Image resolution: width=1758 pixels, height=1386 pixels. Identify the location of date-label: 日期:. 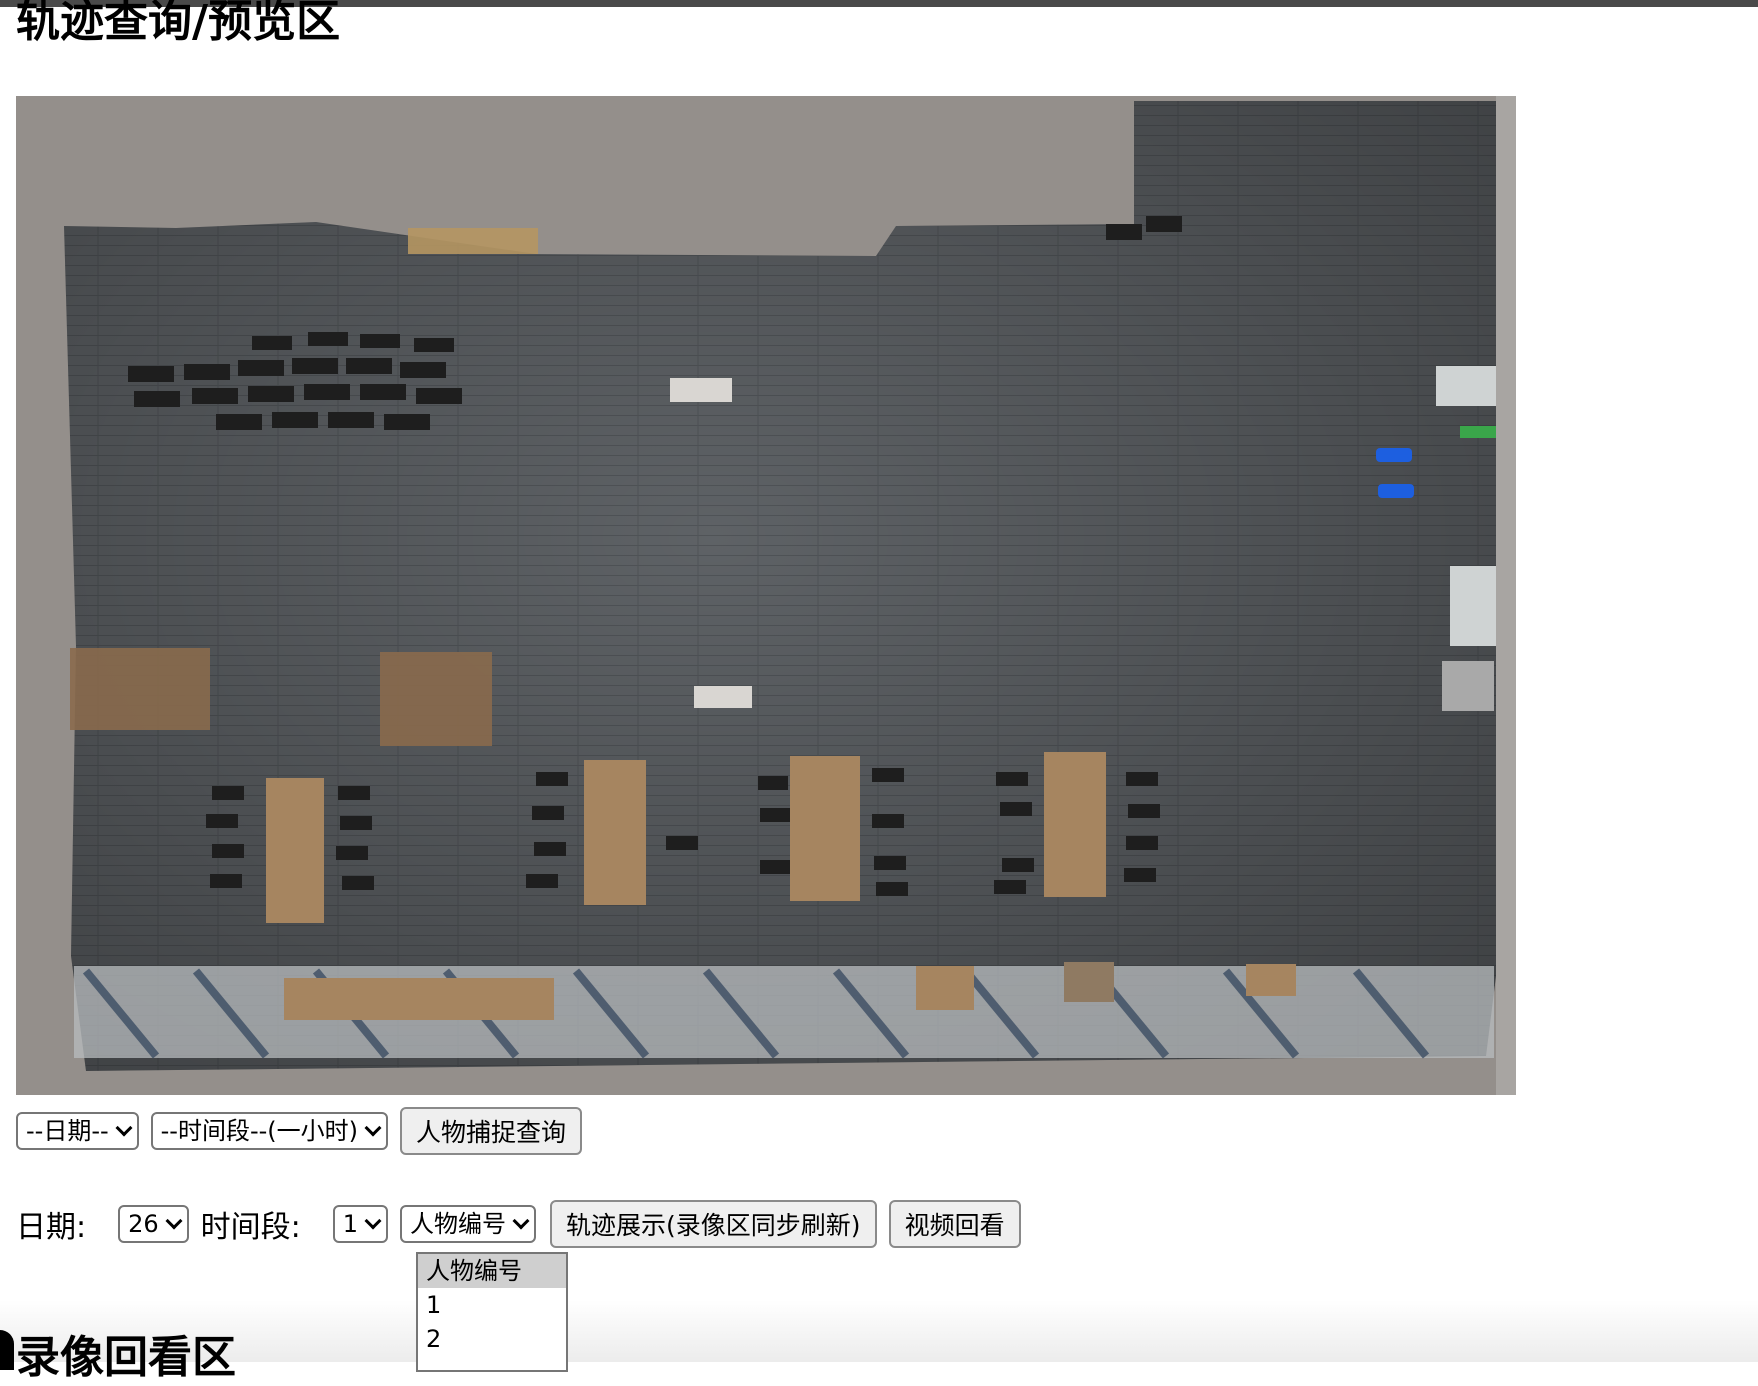
(51, 1227).